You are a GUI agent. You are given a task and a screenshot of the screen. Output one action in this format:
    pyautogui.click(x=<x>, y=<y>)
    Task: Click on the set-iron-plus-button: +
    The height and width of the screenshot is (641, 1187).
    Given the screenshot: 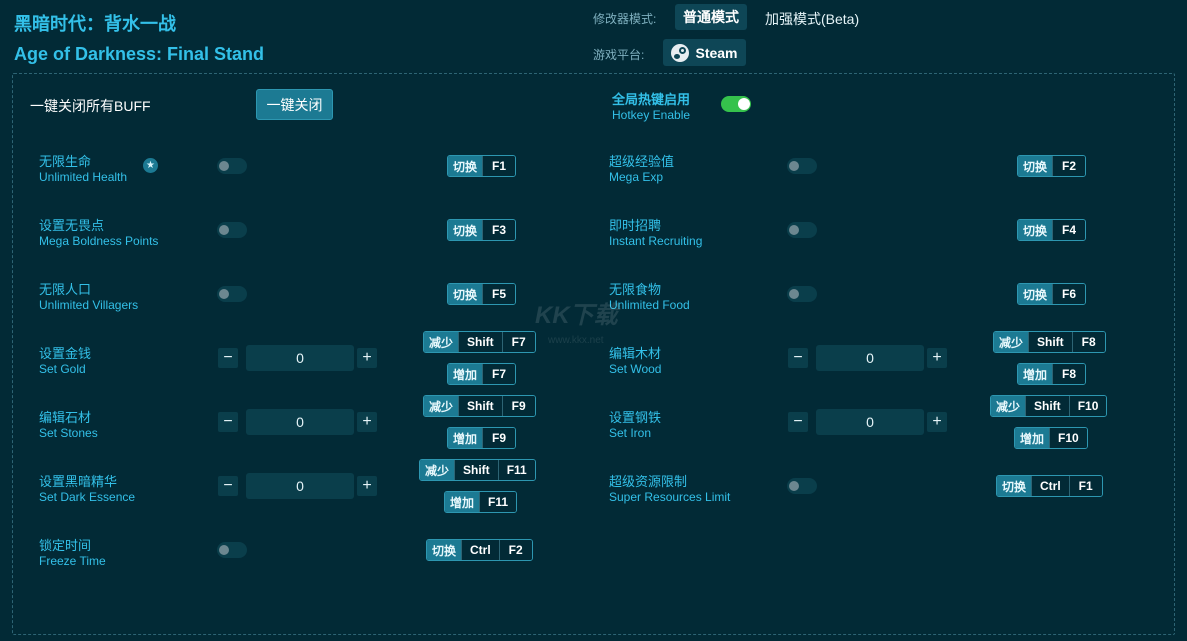 What is the action you would take?
    pyautogui.click(x=937, y=422)
    